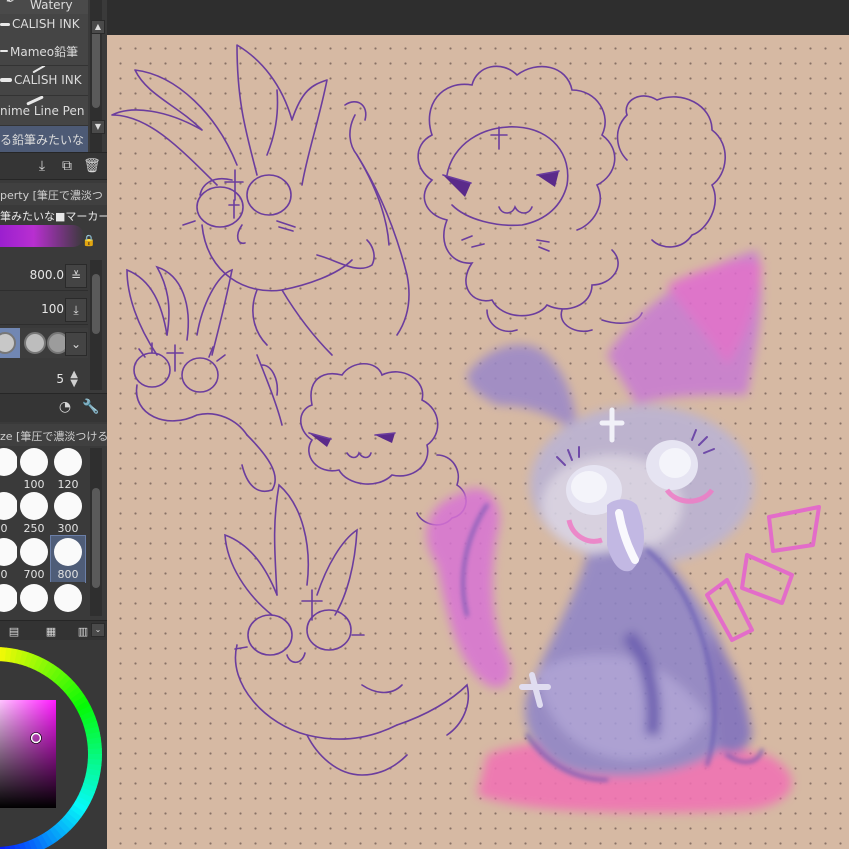 The height and width of the screenshot is (849, 849). I want to click on brush-item-calish-ink-2: CALISH INK, so click(44, 81).